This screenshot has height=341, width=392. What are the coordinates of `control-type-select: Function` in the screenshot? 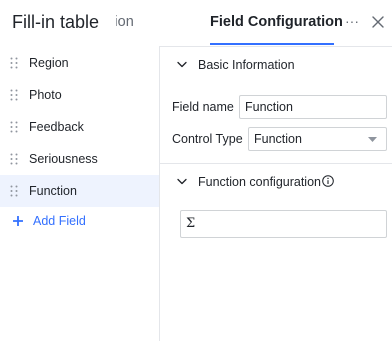 It's located at (317, 139).